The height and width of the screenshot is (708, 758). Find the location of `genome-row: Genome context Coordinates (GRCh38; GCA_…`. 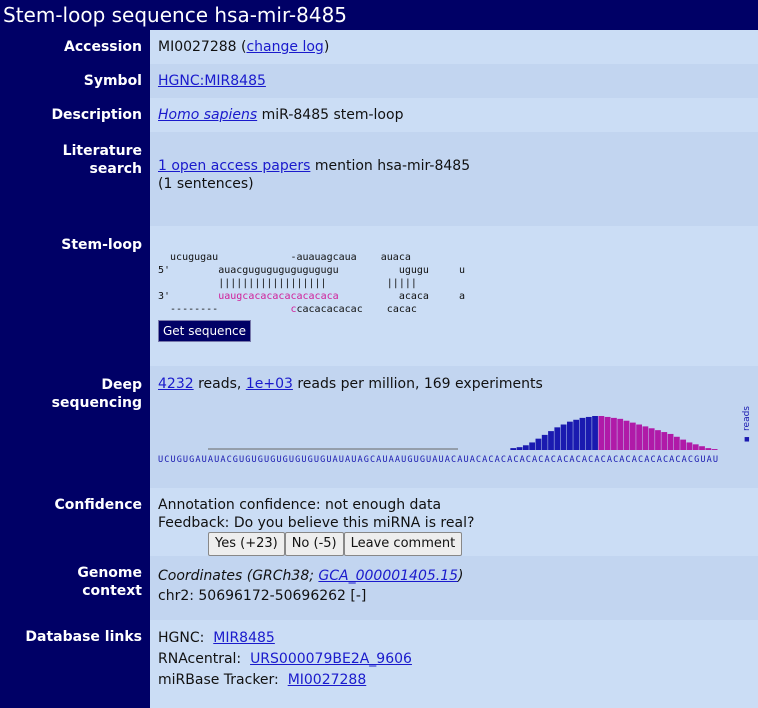

genome-row: Genome context Coordinates (GRCh38; GCA_… is located at coordinates (379, 588).